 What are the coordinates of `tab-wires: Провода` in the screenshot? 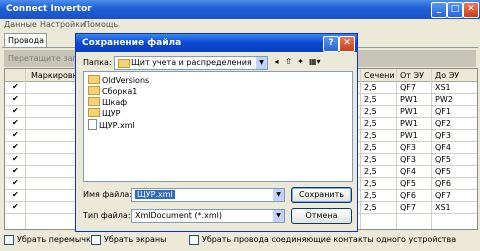 It's located at (25, 40).